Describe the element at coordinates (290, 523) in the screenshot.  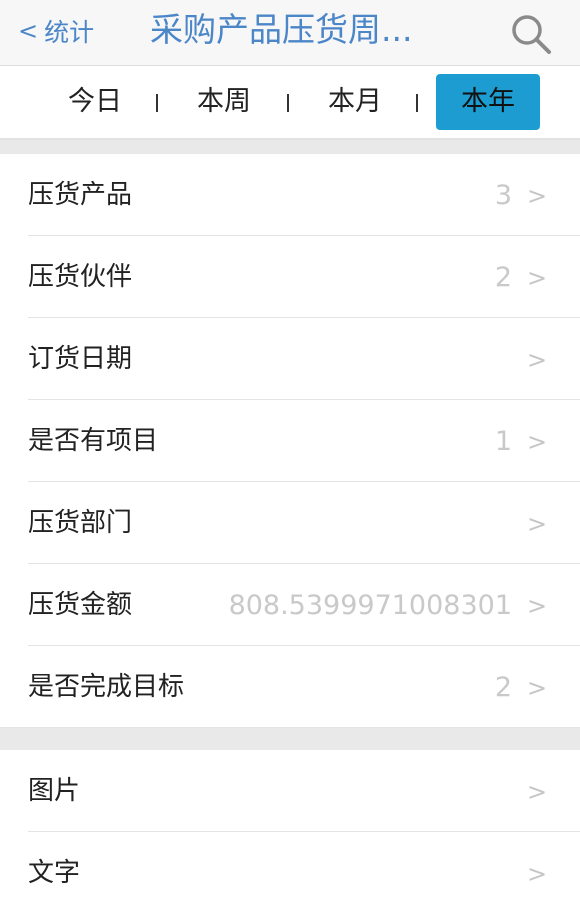
I see `list-item-stock-department: 压货部门 >` at that location.